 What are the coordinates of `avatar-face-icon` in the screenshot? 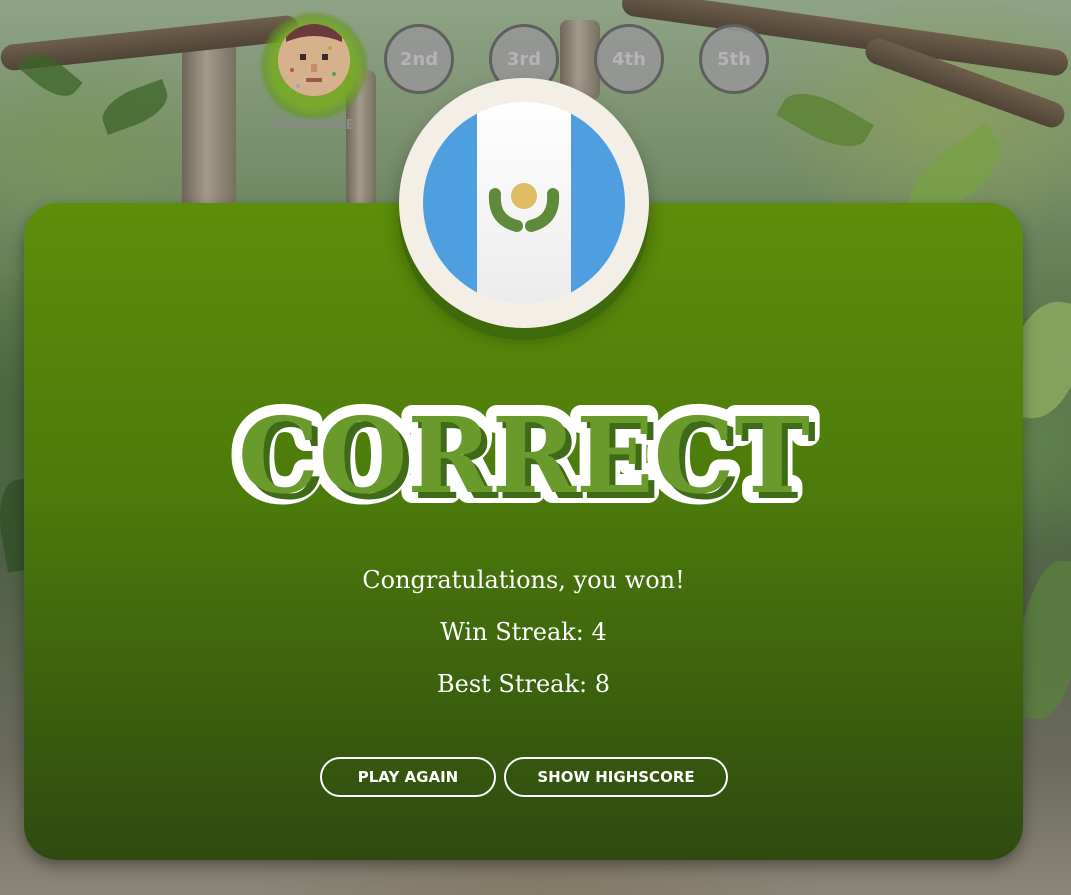 It's located at (314, 60).